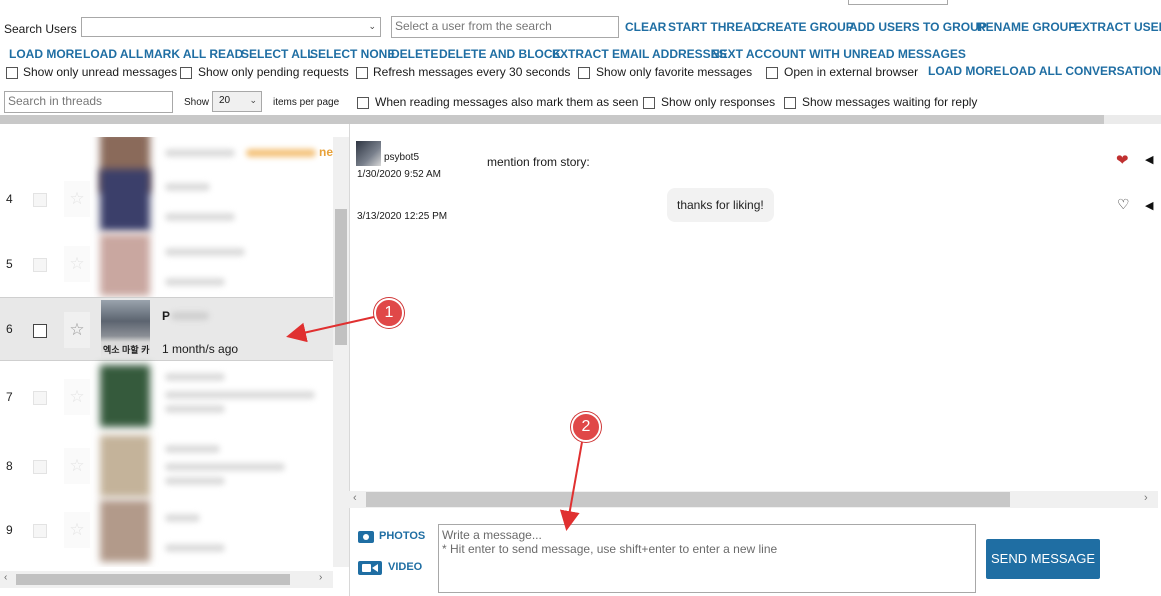 The width and height of the screenshot is (1161, 596). What do you see at coordinates (434, 423) in the screenshot?
I see `annotation-arrows` at bounding box center [434, 423].